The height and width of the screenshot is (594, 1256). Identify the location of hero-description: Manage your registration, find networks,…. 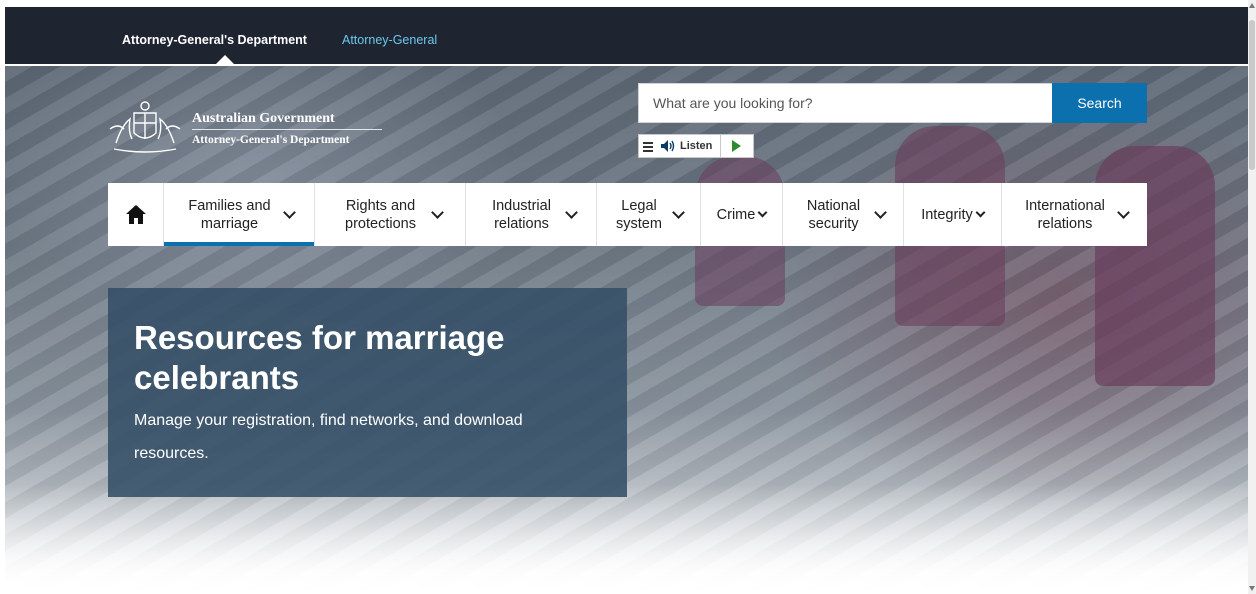
(328, 437).